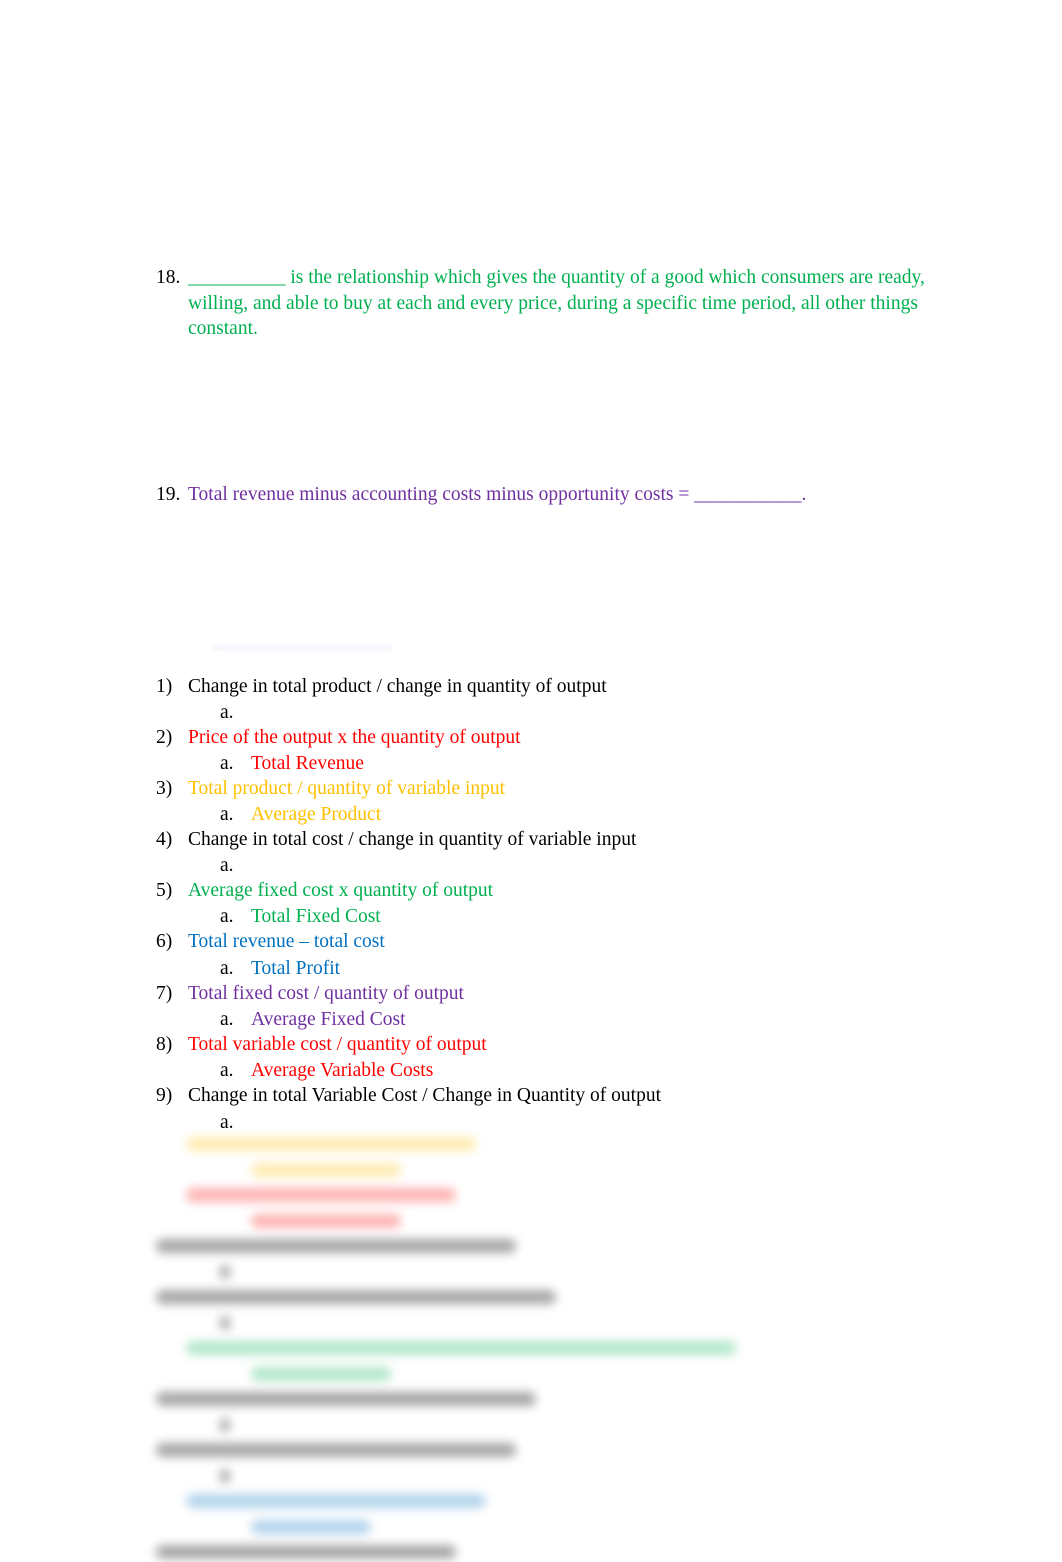 Image resolution: width=1062 pixels, height=1562 pixels. I want to click on item-text: Total revenue – total cost, so click(286, 941).